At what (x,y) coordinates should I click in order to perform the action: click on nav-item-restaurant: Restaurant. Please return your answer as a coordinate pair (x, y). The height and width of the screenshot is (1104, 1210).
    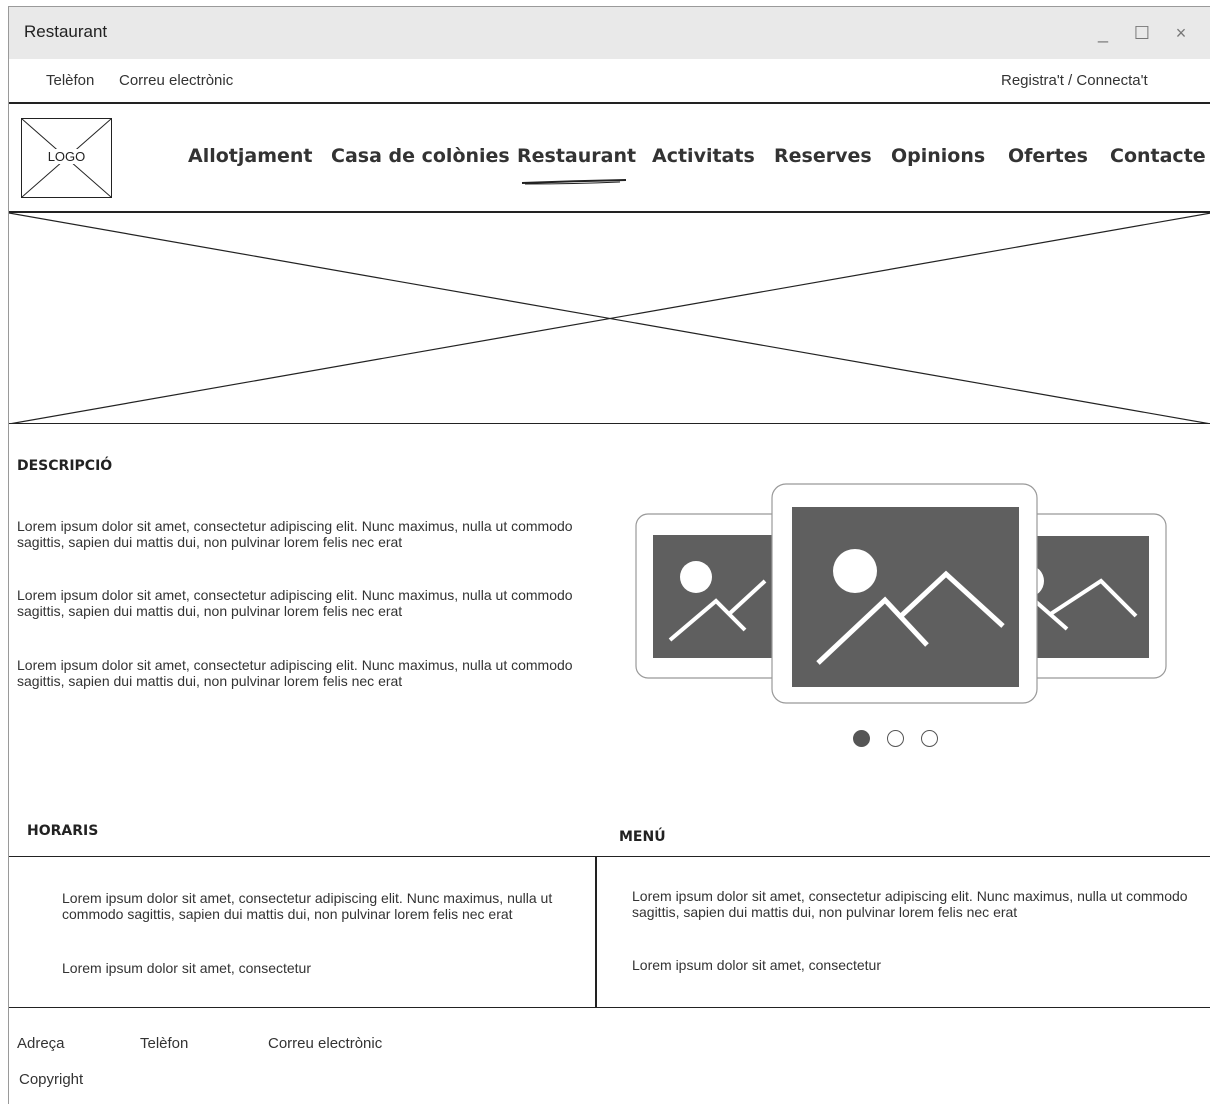
    Looking at the image, I should click on (576, 156).